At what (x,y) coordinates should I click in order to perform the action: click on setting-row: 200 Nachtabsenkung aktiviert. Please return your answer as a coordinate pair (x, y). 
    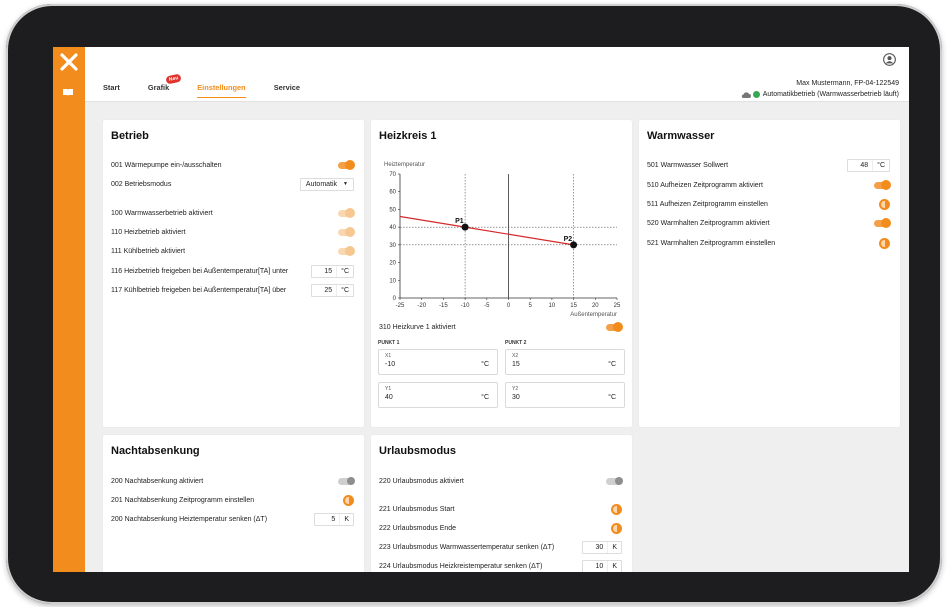
    Looking at the image, I should click on (233, 481).